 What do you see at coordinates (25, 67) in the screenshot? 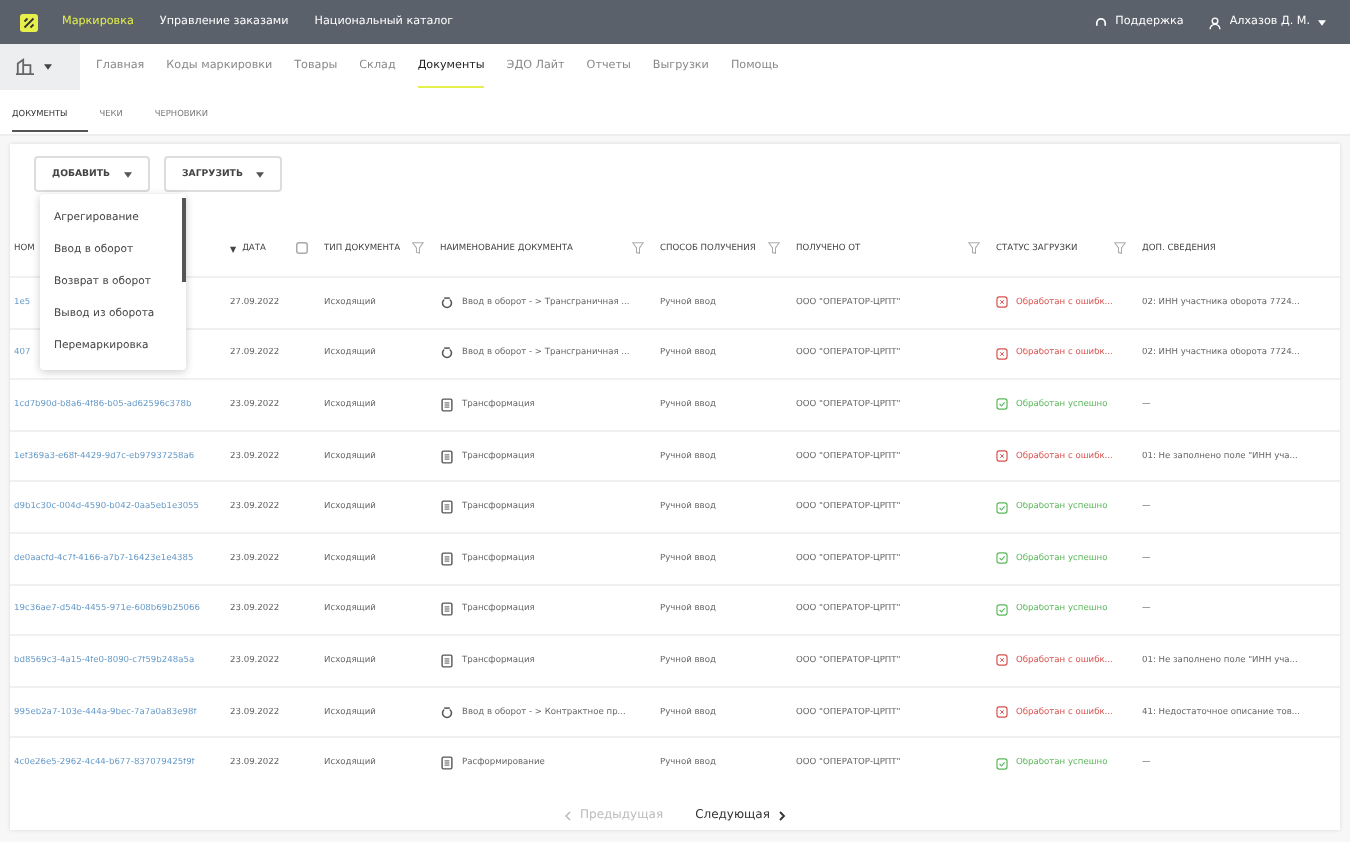
I see `building-icon` at bounding box center [25, 67].